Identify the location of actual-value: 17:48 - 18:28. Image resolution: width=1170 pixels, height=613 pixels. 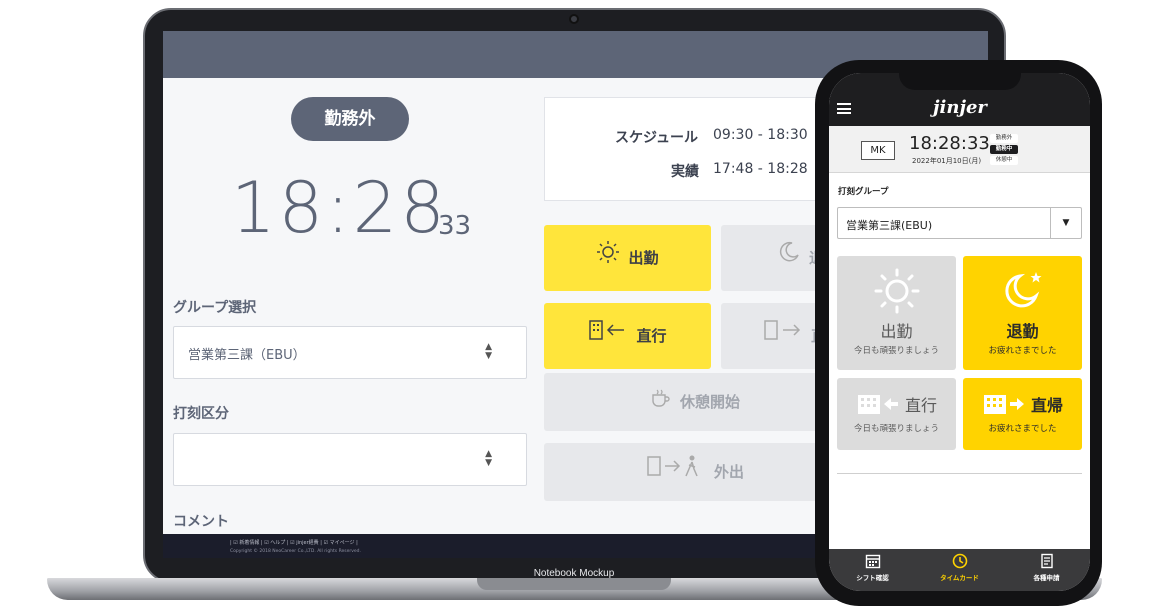
(760, 169).